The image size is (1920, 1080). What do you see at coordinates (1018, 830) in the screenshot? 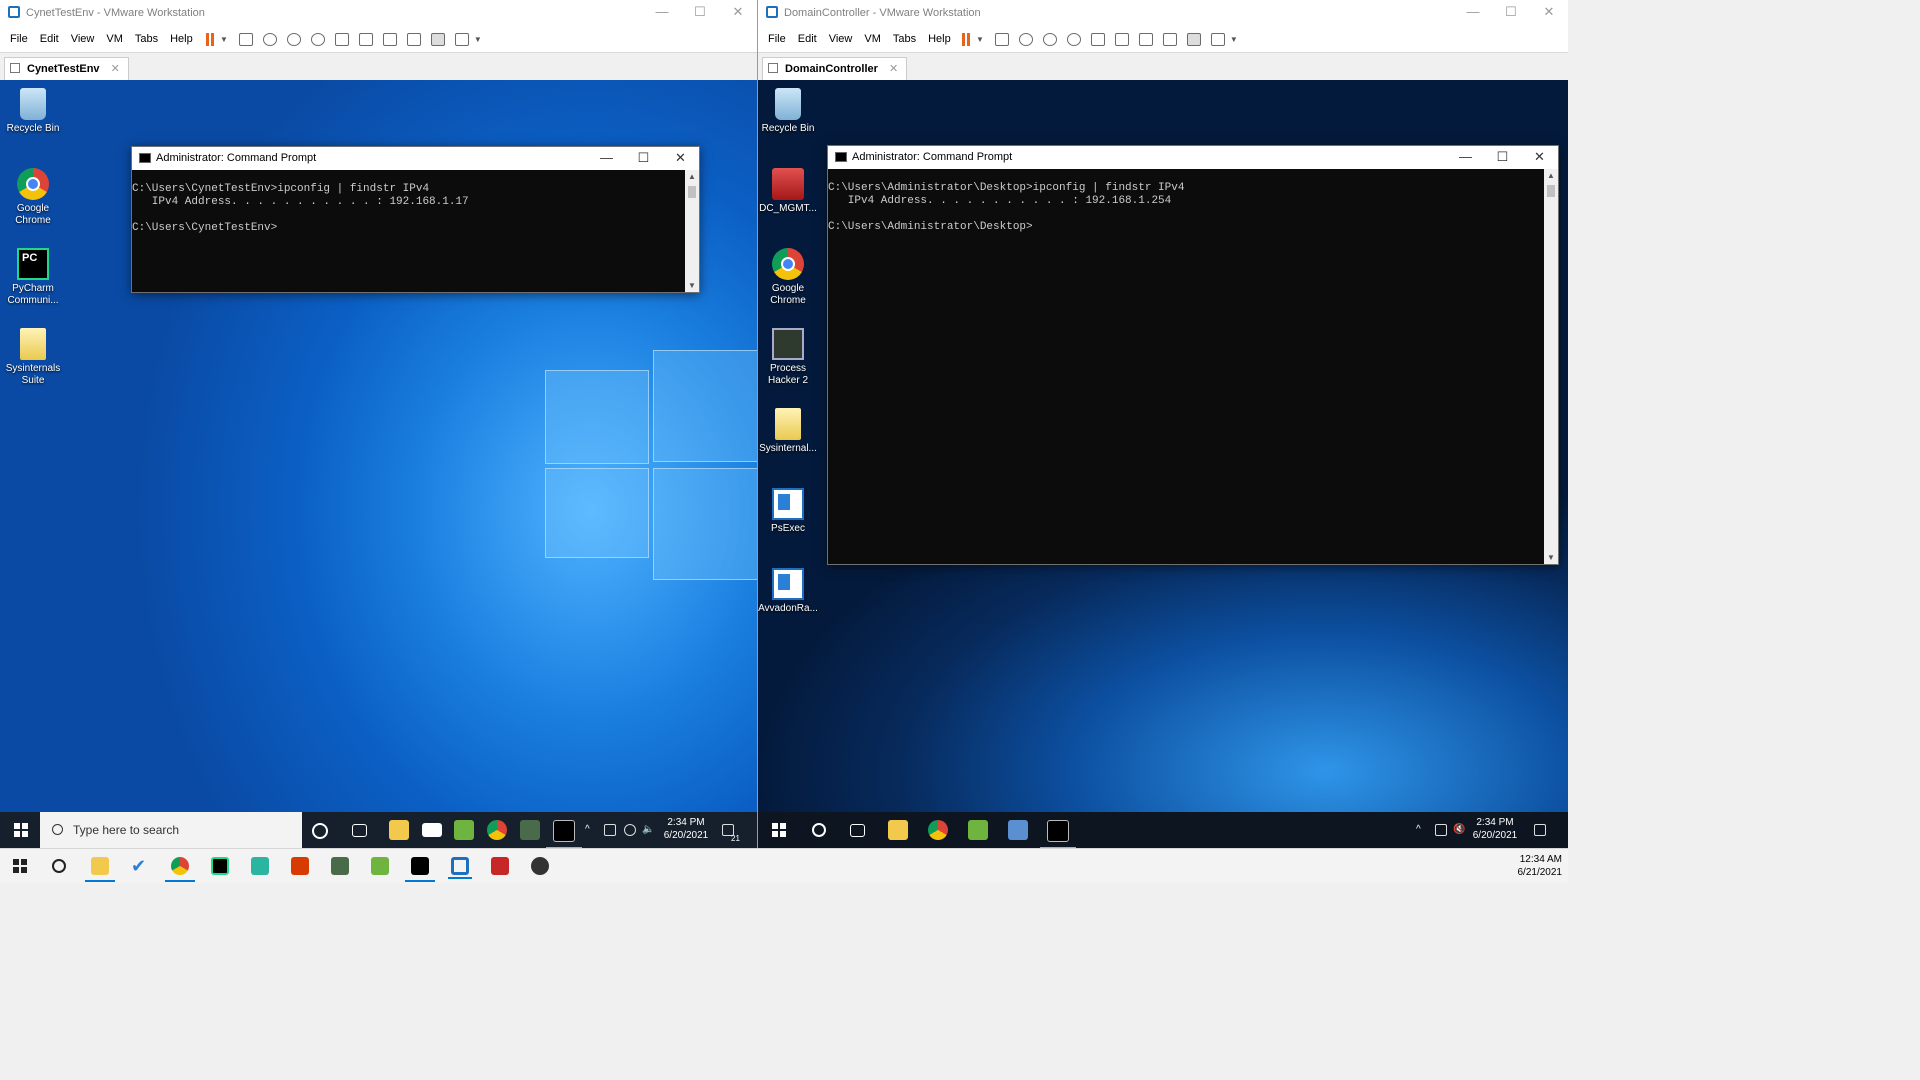
I see `server-manager-icon` at bounding box center [1018, 830].